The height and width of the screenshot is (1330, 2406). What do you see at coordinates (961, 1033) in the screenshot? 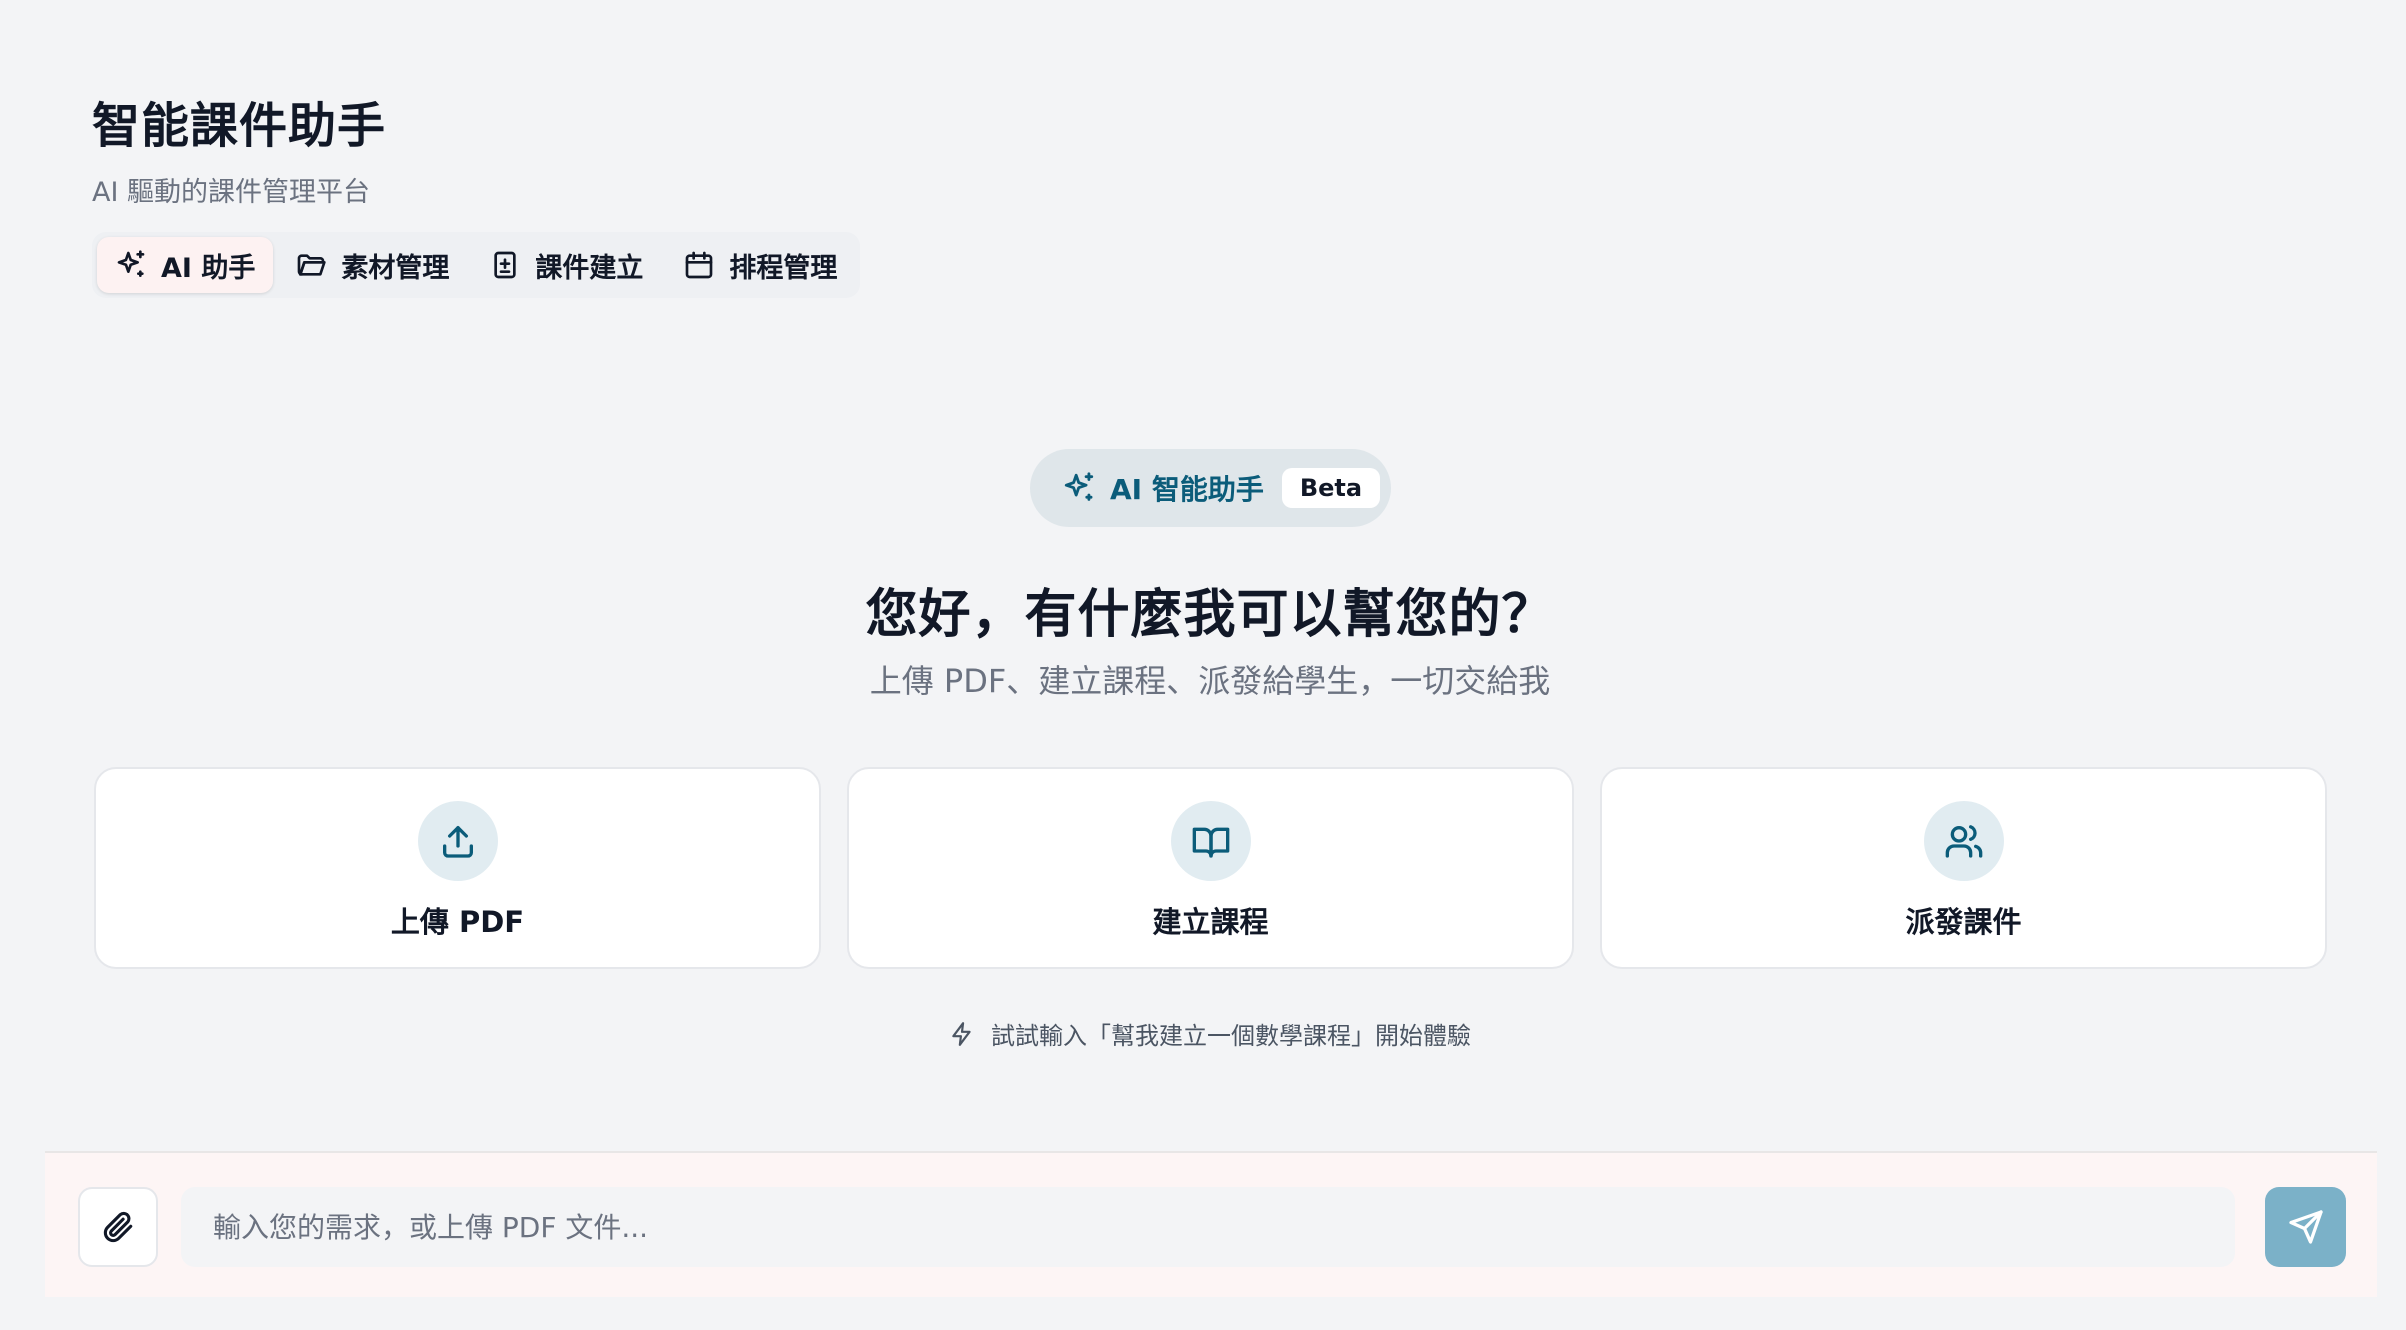
I see `lightning-icon` at bounding box center [961, 1033].